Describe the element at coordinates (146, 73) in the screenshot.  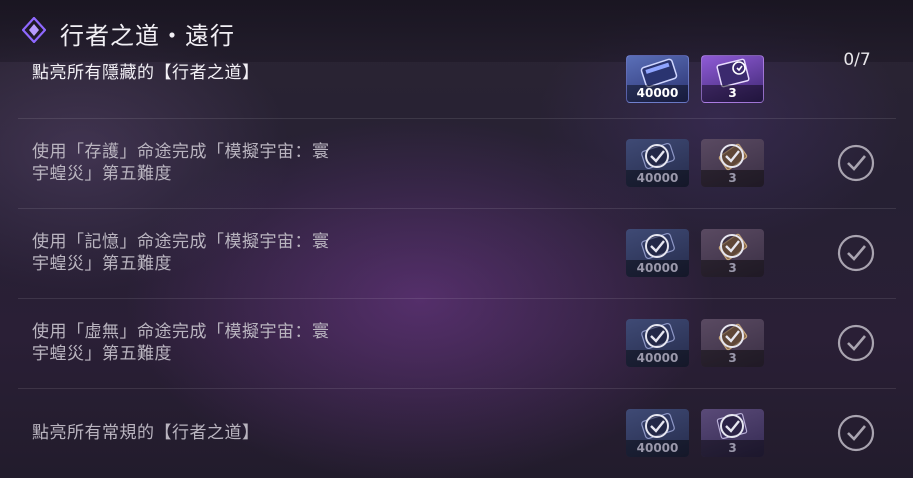
I see `achievement-description: 點亮所有隱藏的【行者之道】` at that location.